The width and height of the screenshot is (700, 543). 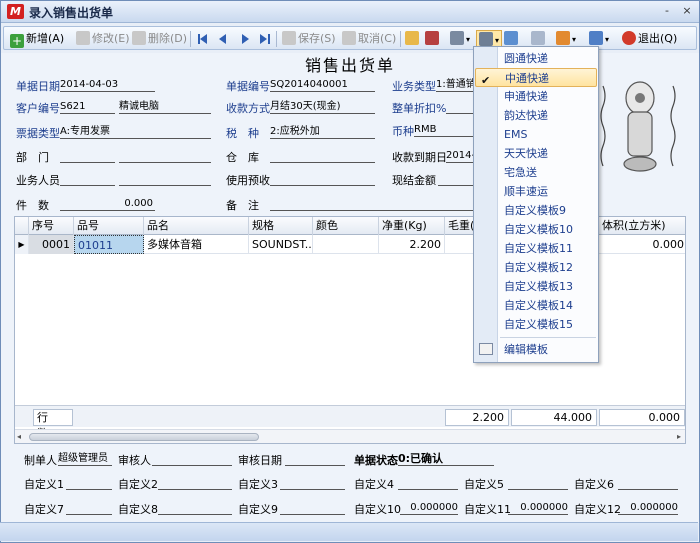 I want to click on warehouse-field, so click(x=322, y=156).